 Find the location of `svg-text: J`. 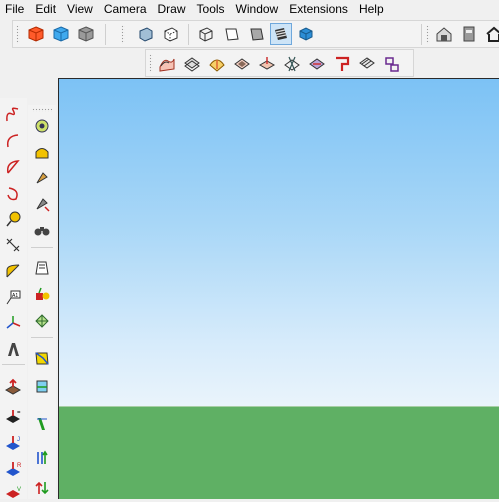

svg-text: J is located at coordinates (18, 440).